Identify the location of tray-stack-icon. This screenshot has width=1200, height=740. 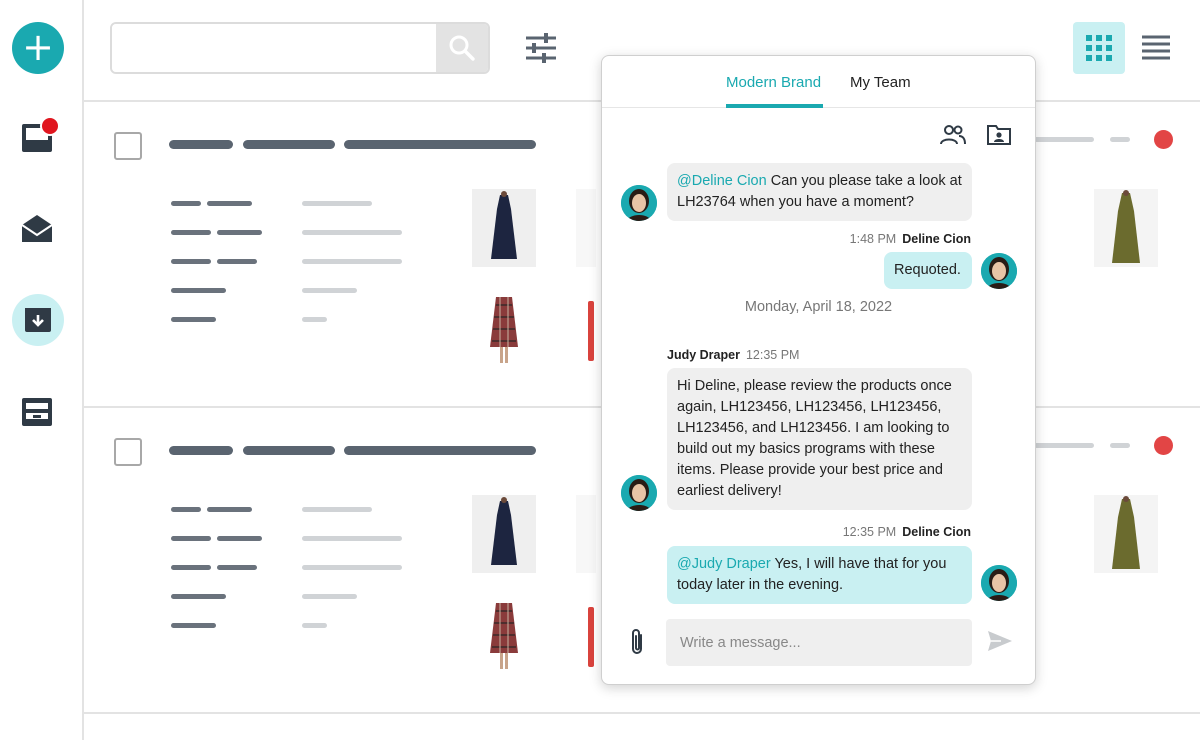
(37, 412).